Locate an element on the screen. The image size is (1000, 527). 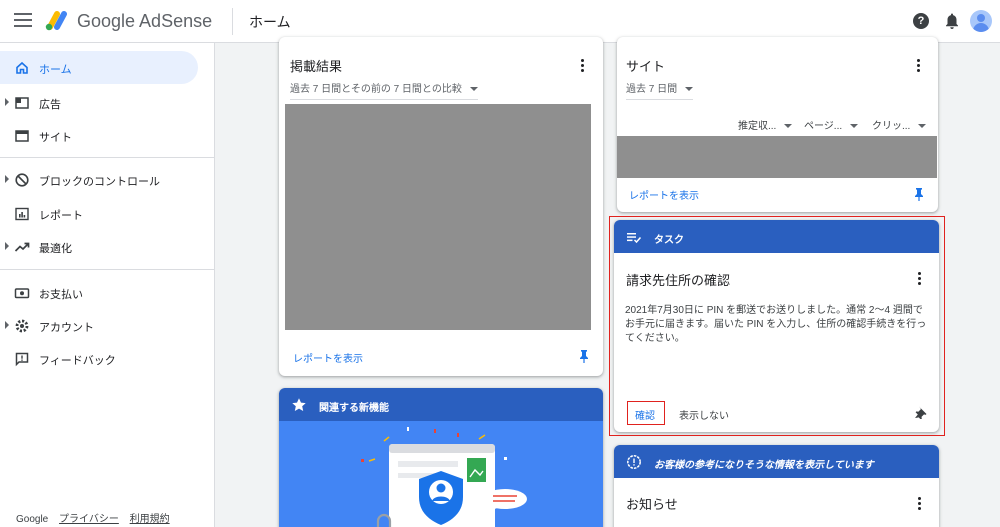
payments-icon is located at coordinates (22, 293).